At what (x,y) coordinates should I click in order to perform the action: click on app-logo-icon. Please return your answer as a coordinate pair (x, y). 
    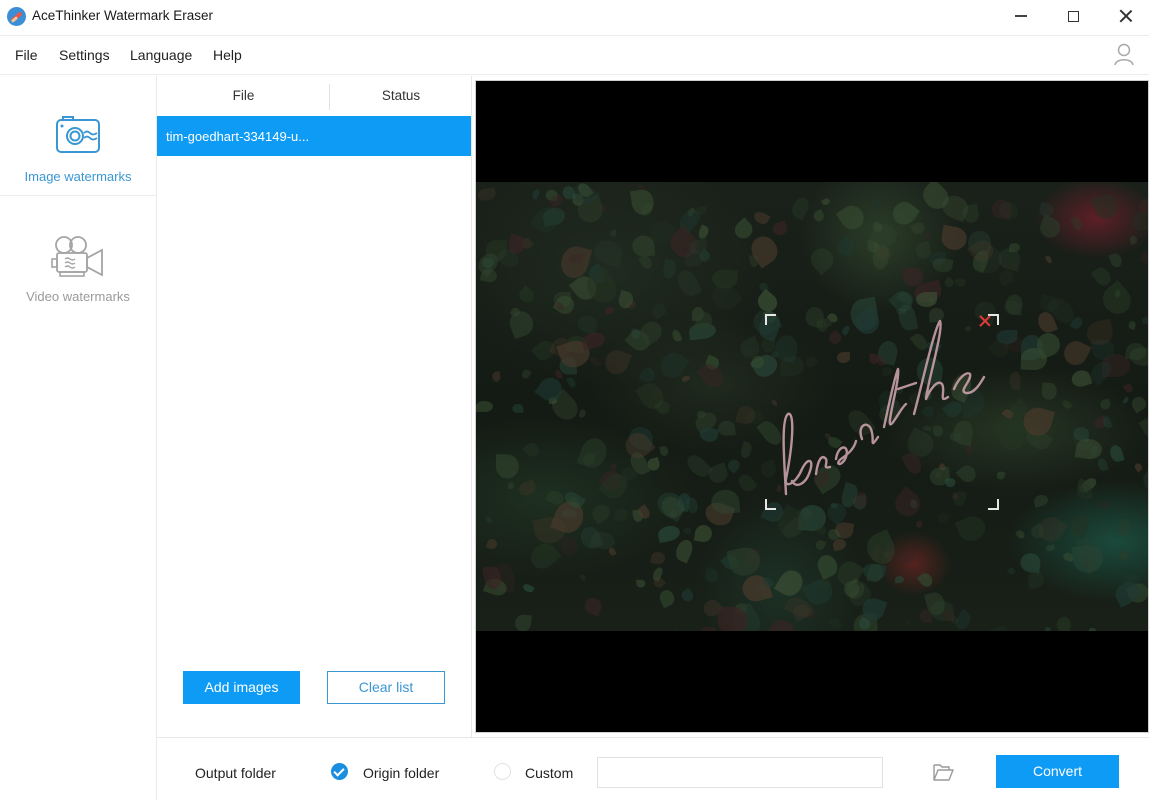
    Looking at the image, I should click on (16, 16).